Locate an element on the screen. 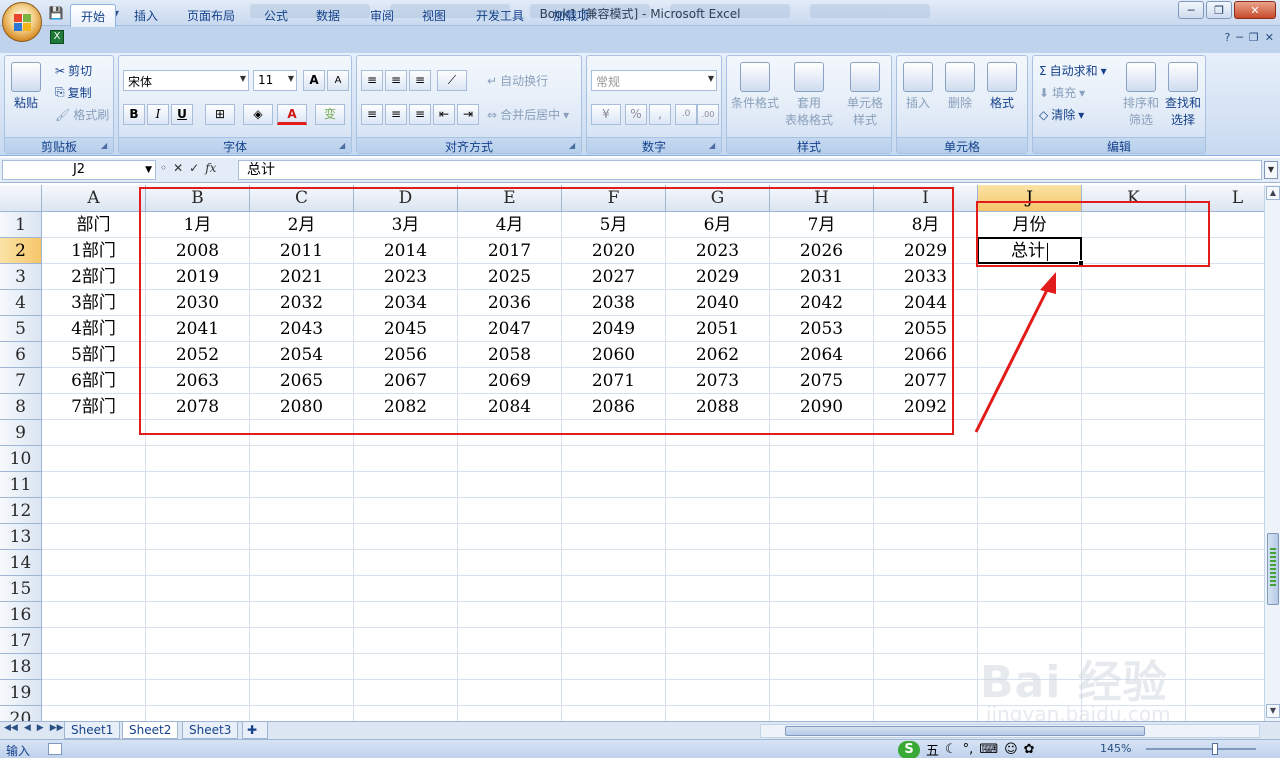 Image resolution: width=1280 pixels, height=758 pixels. formula-input: 总计 is located at coordinates (750, 170).